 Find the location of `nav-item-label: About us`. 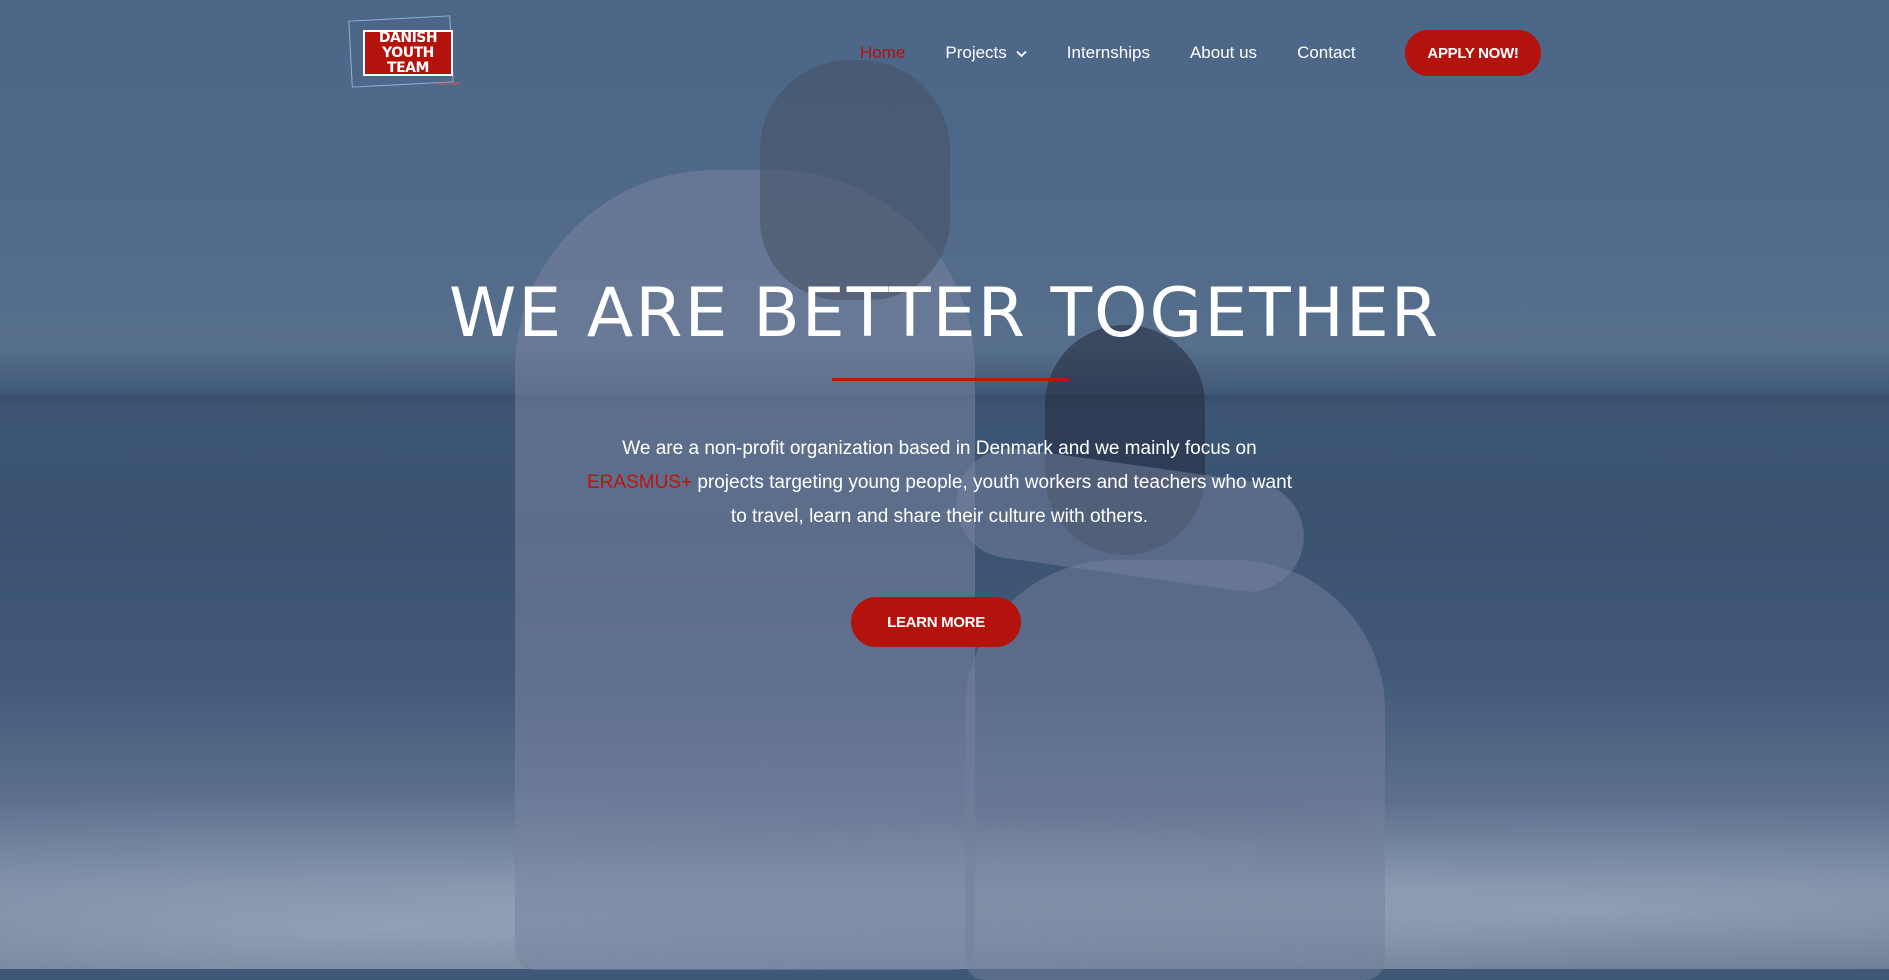

nav-item-label: About us is located at coordinates (1223, 52).